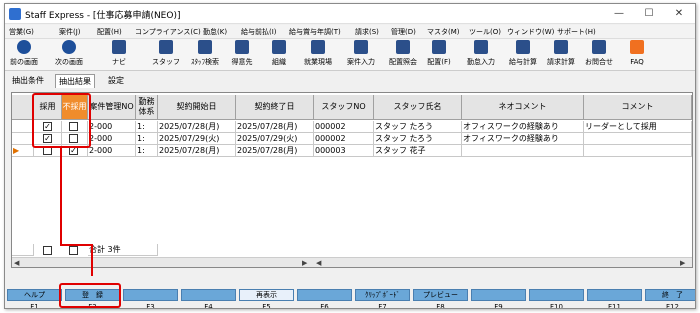  I want to click on header-comment: コメント, so click(638, 107).